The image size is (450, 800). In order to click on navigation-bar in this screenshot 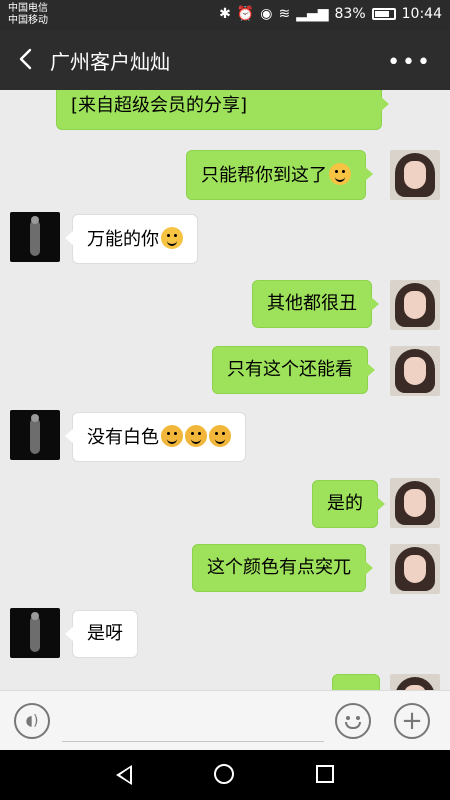, I will do `click(225, 775)`.